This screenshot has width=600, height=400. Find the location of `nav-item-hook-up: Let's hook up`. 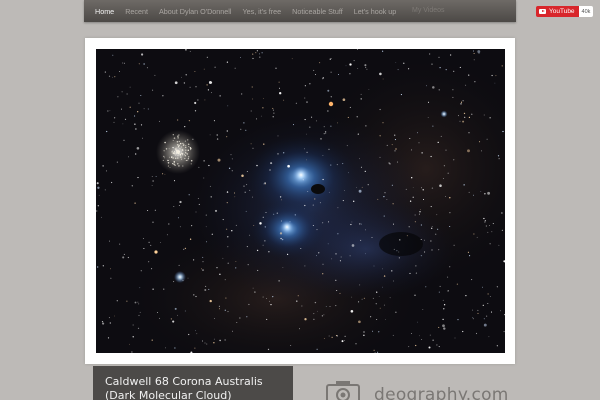

nav-item-hook-up: Let's hook up is located at coordinates (375, 11).